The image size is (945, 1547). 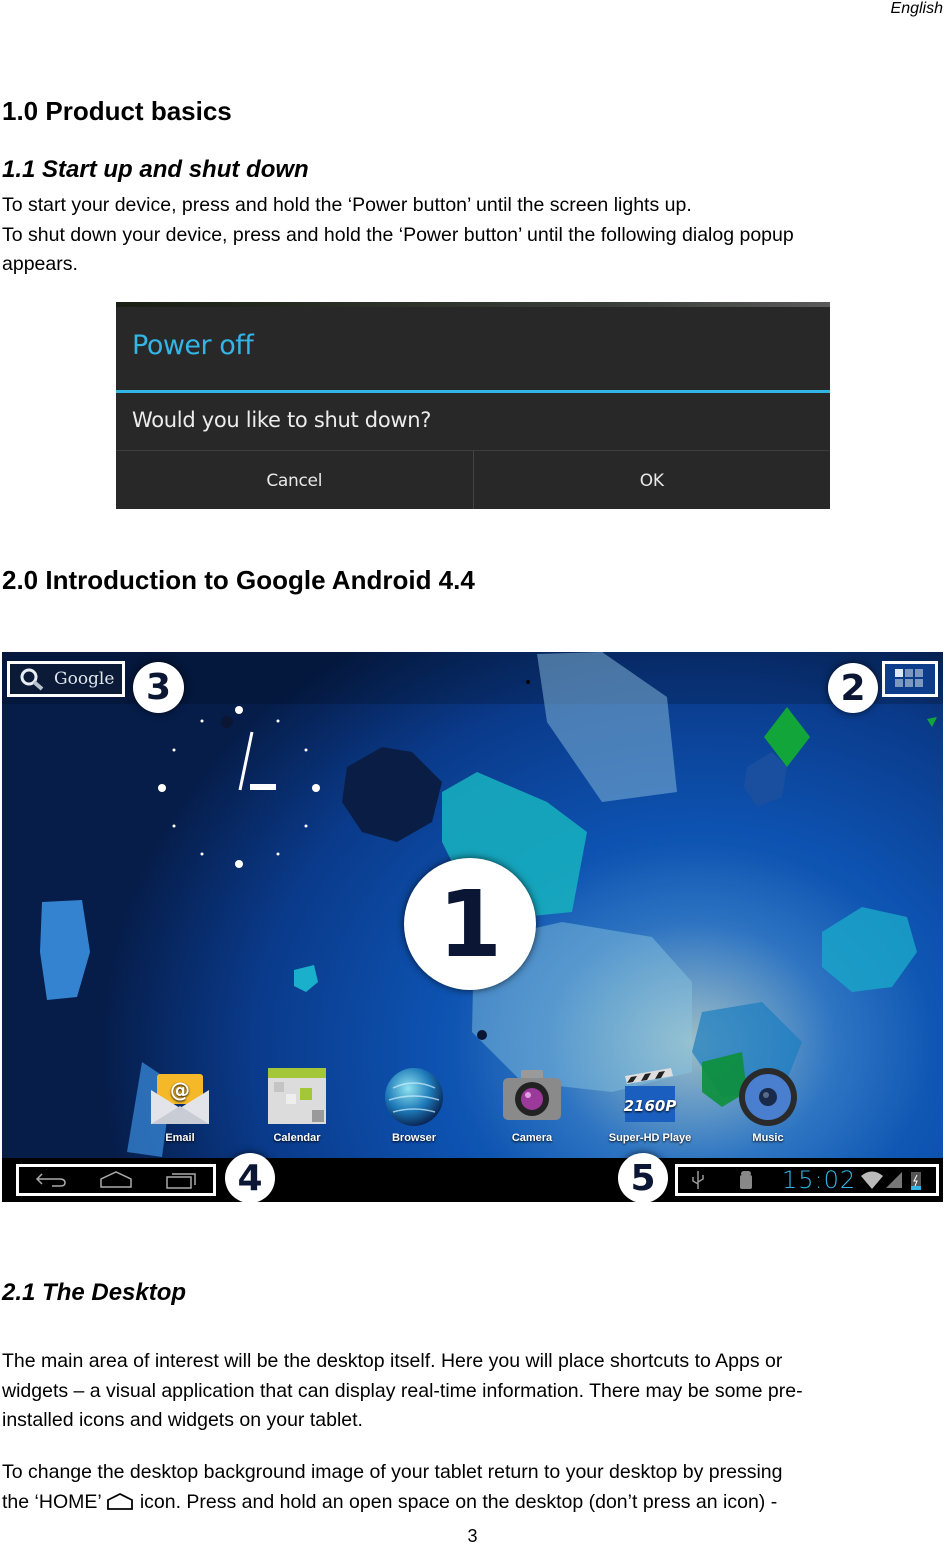 I want to click on email-icon: @, so click(x=180, y=1097).